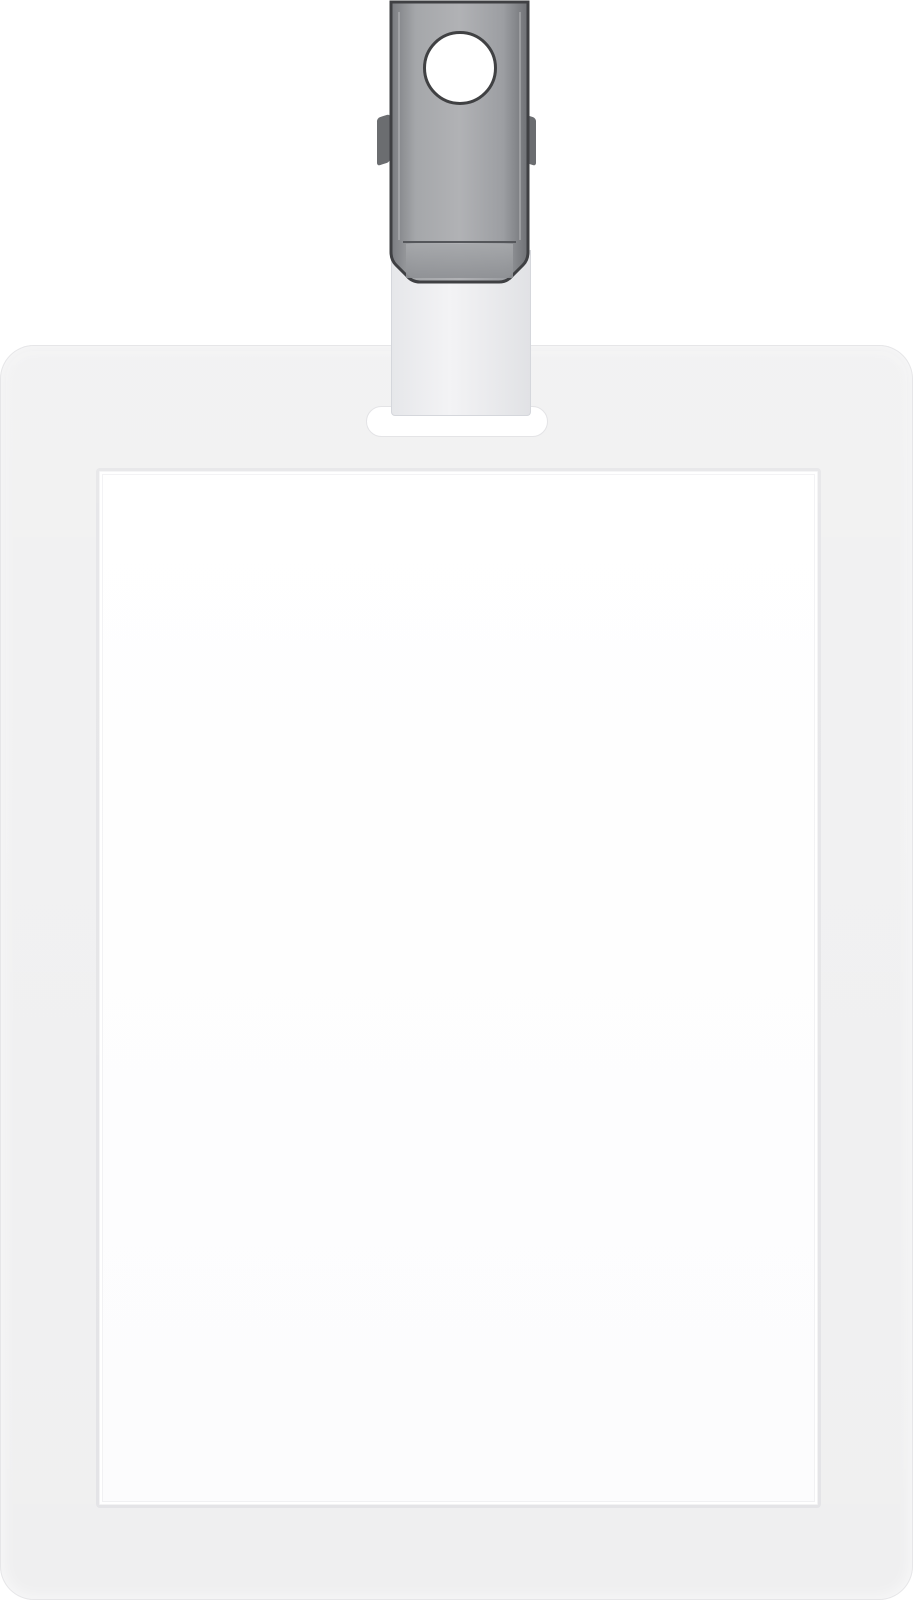 The image size is (913, 1600). Describe the element at coordinates (460, 68) in the screenshot. I see `clip-hole` at that location.